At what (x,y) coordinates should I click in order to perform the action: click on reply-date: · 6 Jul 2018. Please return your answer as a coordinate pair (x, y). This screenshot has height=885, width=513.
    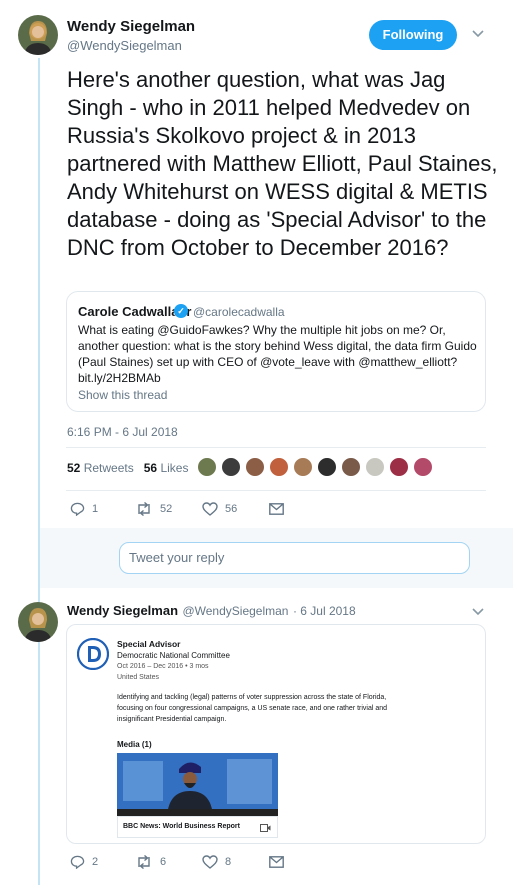
    Looking at the image, I should click on (324, 611).